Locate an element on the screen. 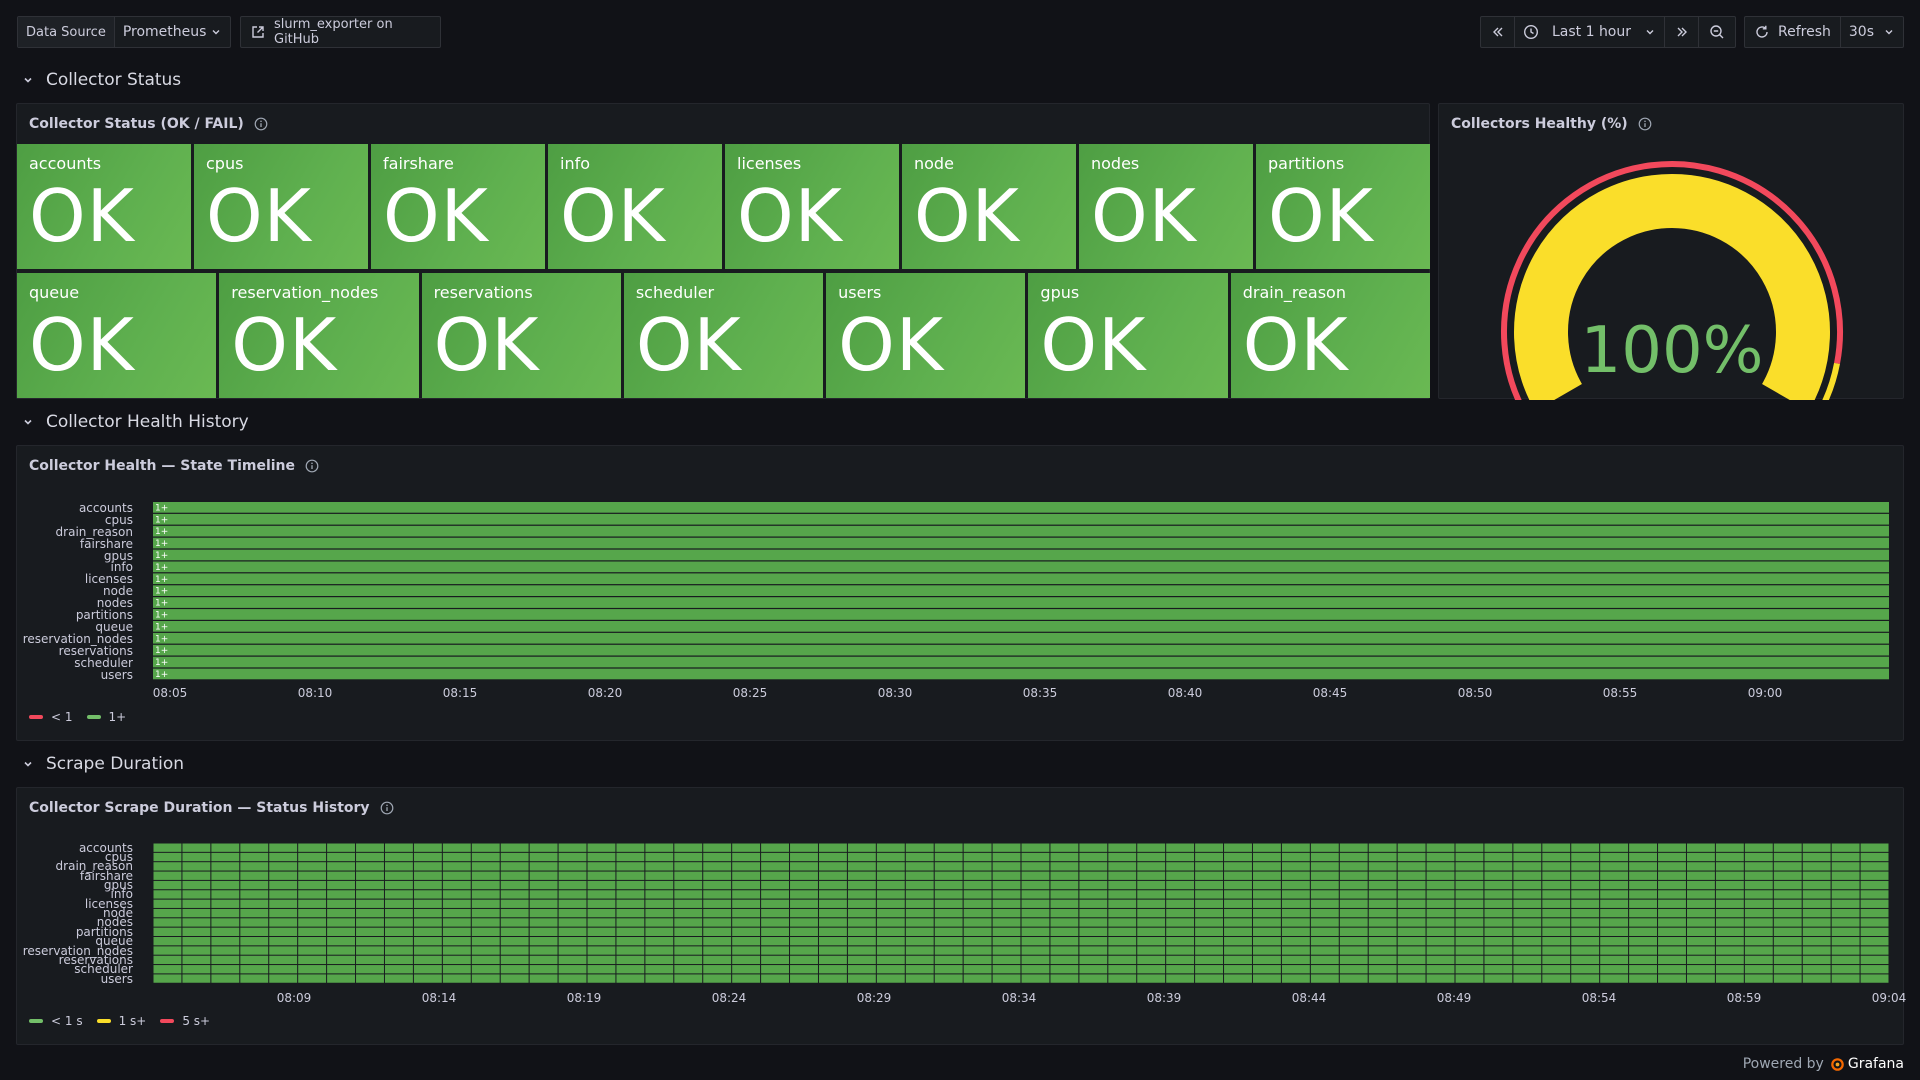  timeline-bar-gpus is located at coordinates (1021, 555).